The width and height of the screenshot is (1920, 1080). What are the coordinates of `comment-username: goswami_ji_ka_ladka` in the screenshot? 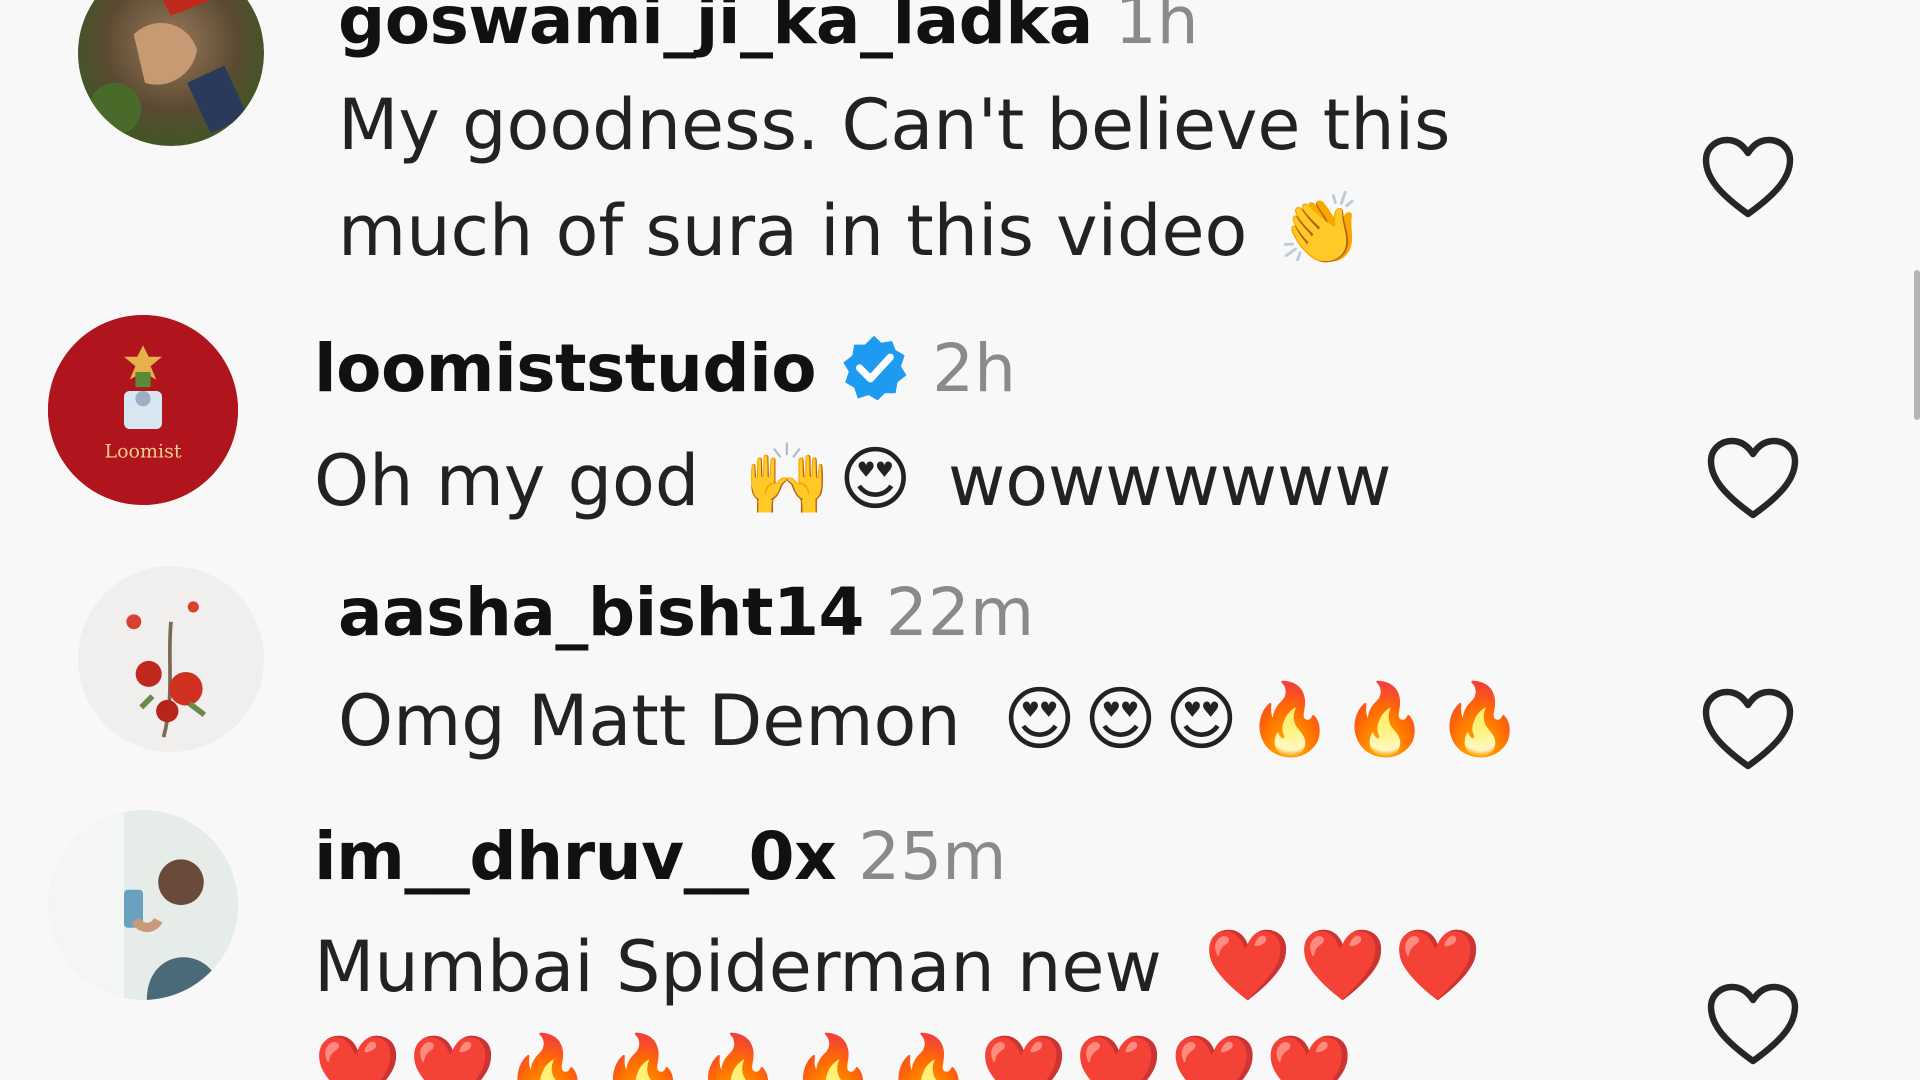 It's located at (715, 29).